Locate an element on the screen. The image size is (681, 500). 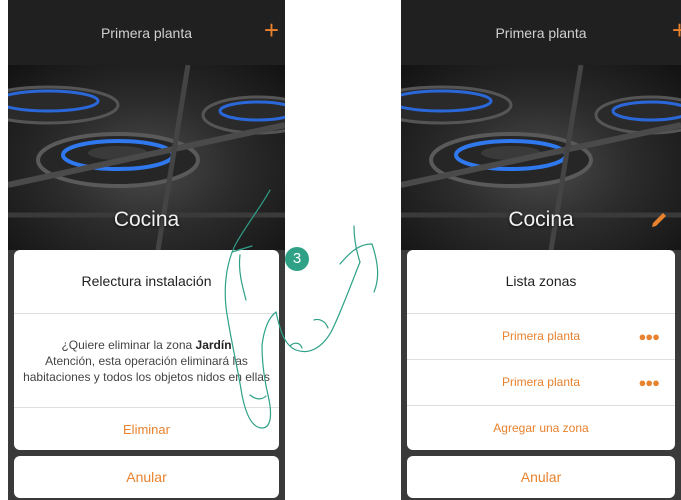
delete-button: Eliminar is located at coordinates (146, 429).